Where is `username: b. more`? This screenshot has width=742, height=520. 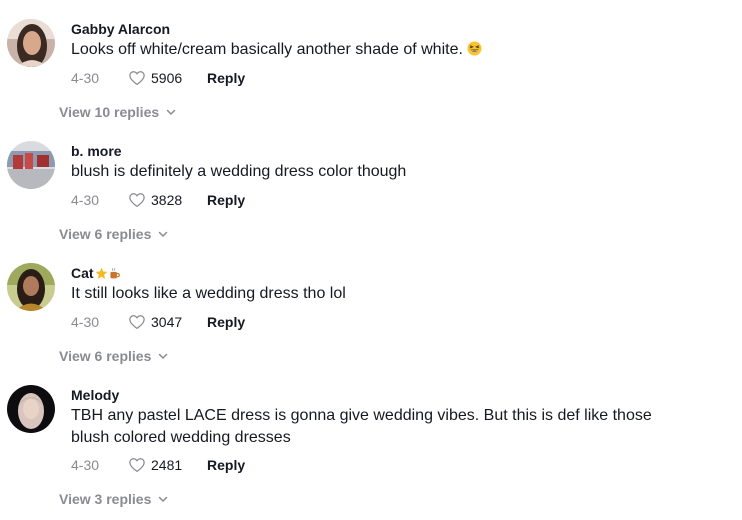
username: b. more is located at coordinates (96, 151).